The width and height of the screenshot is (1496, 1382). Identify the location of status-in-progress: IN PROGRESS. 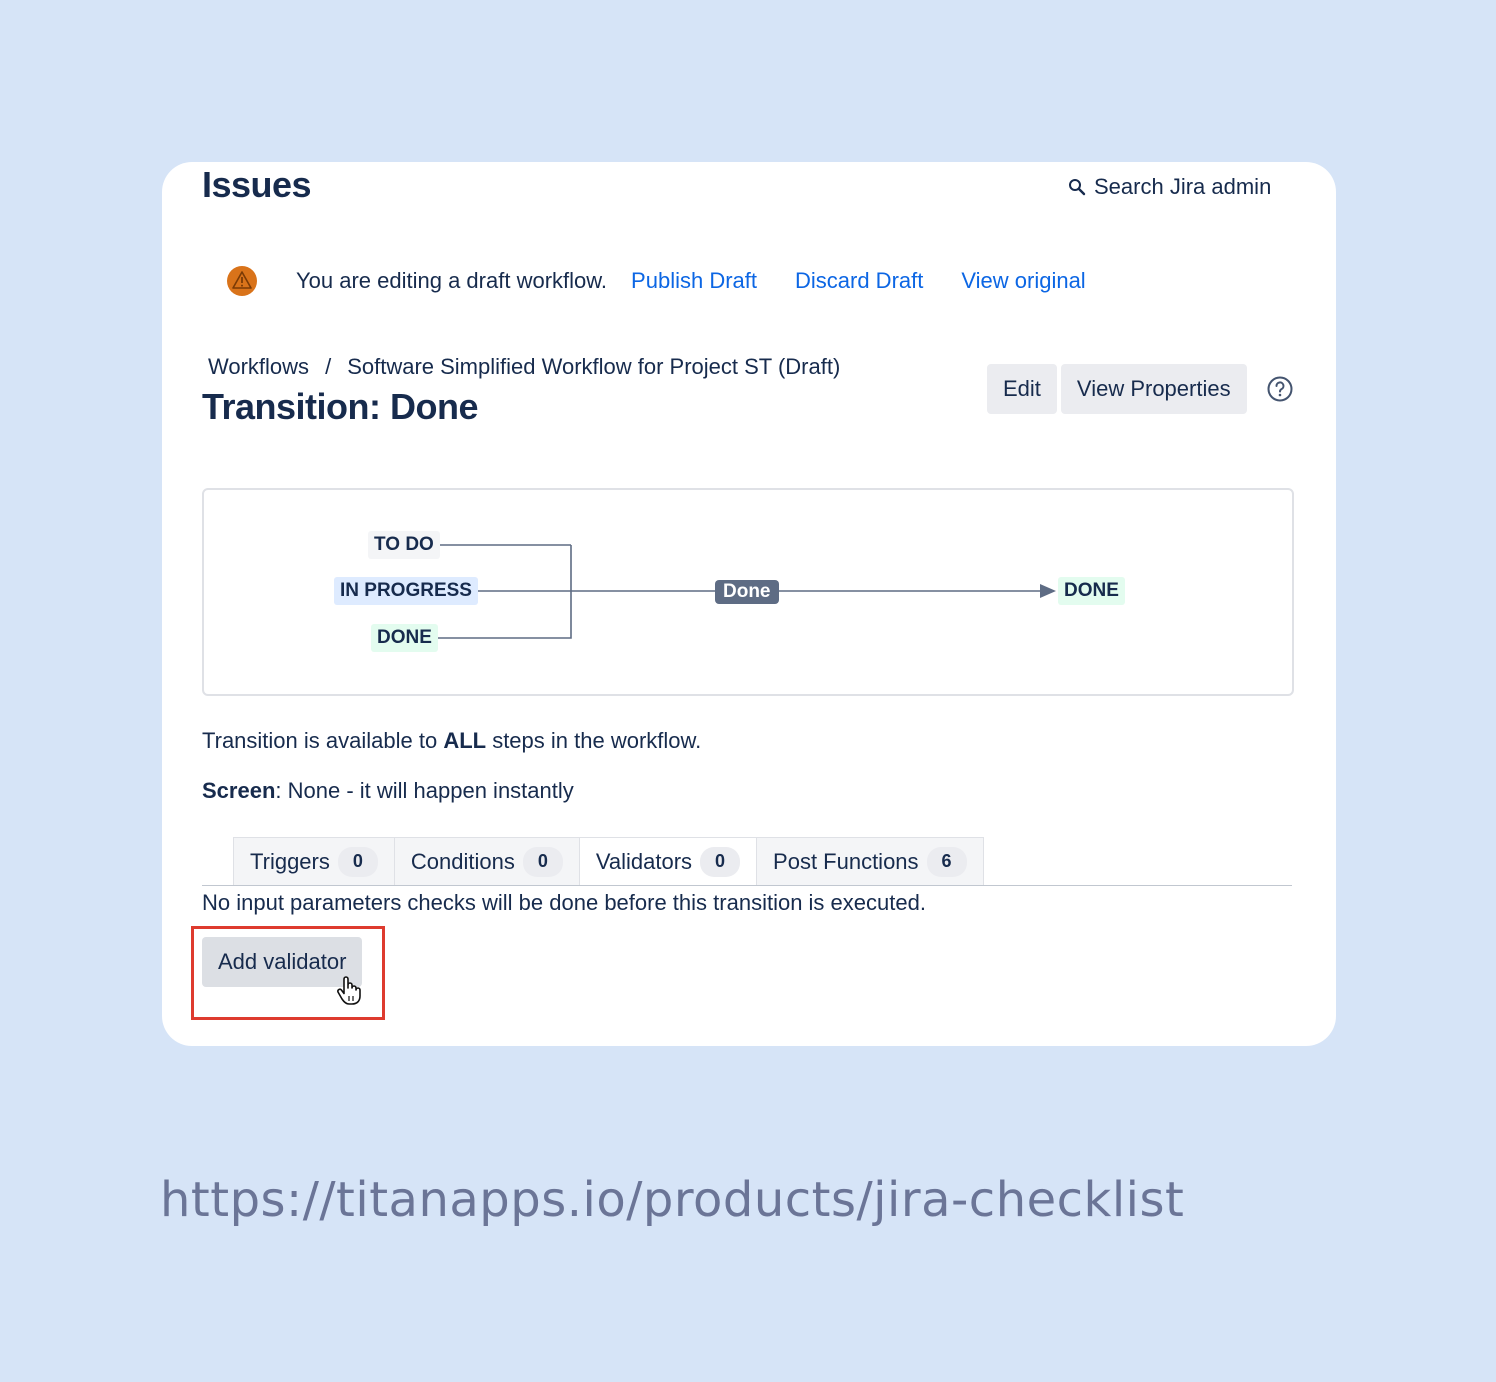
(406, 591).